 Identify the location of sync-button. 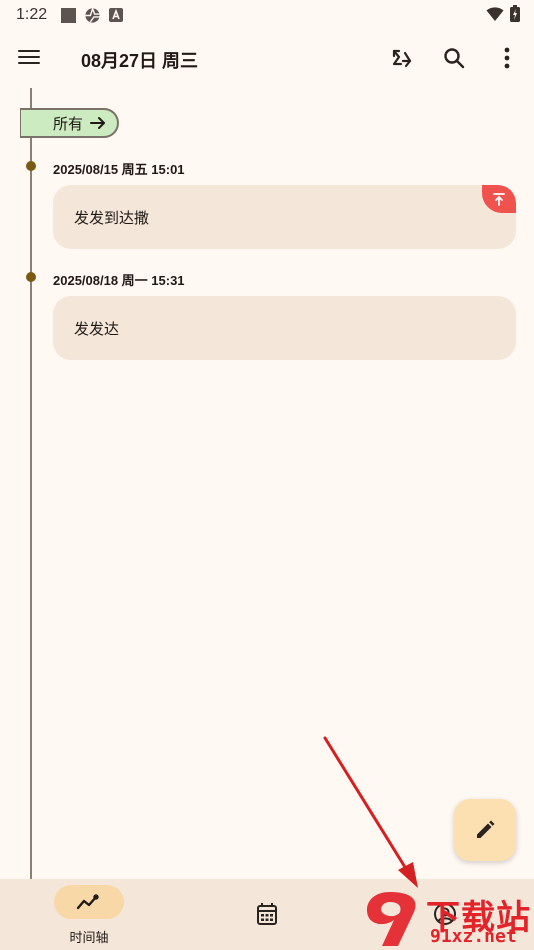
(402, 58).